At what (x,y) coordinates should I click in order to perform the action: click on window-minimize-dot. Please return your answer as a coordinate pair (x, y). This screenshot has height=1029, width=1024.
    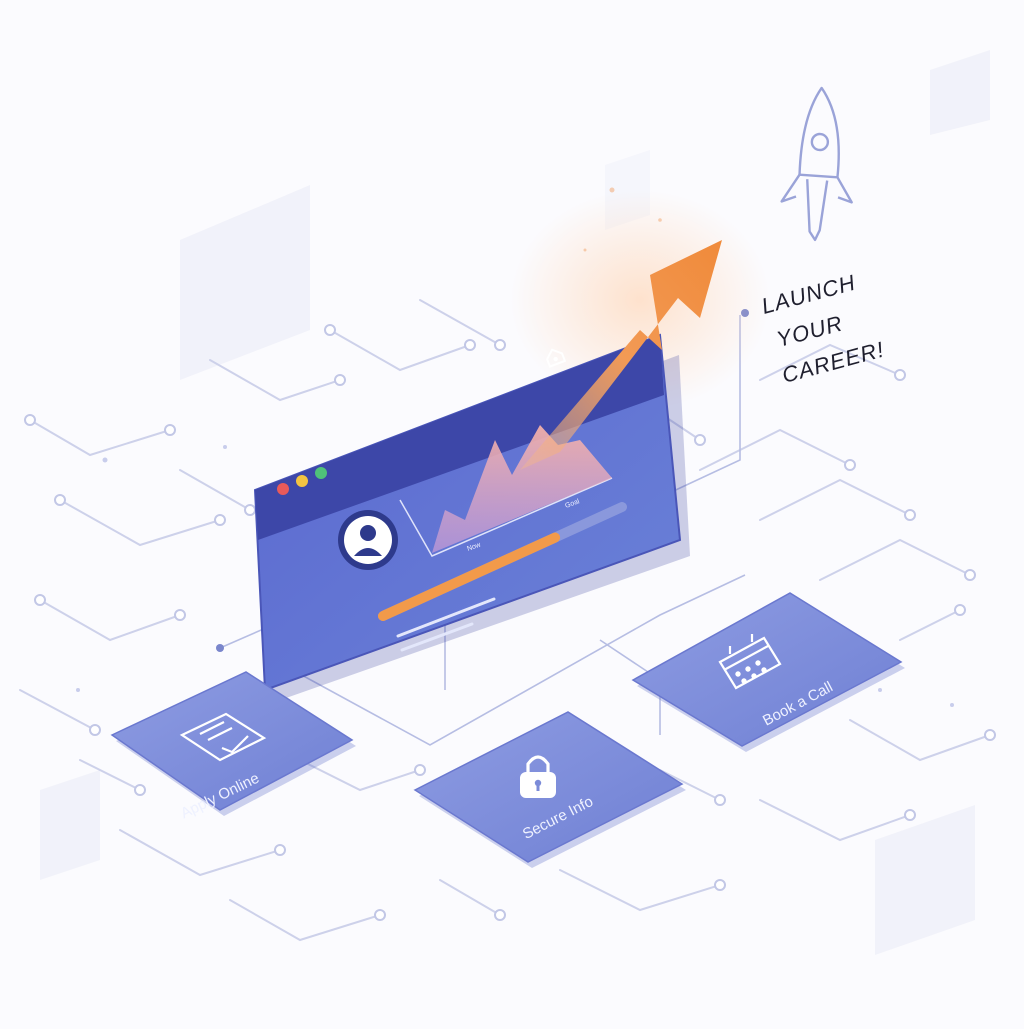
    Looking at the image, I should click on (302, 481).